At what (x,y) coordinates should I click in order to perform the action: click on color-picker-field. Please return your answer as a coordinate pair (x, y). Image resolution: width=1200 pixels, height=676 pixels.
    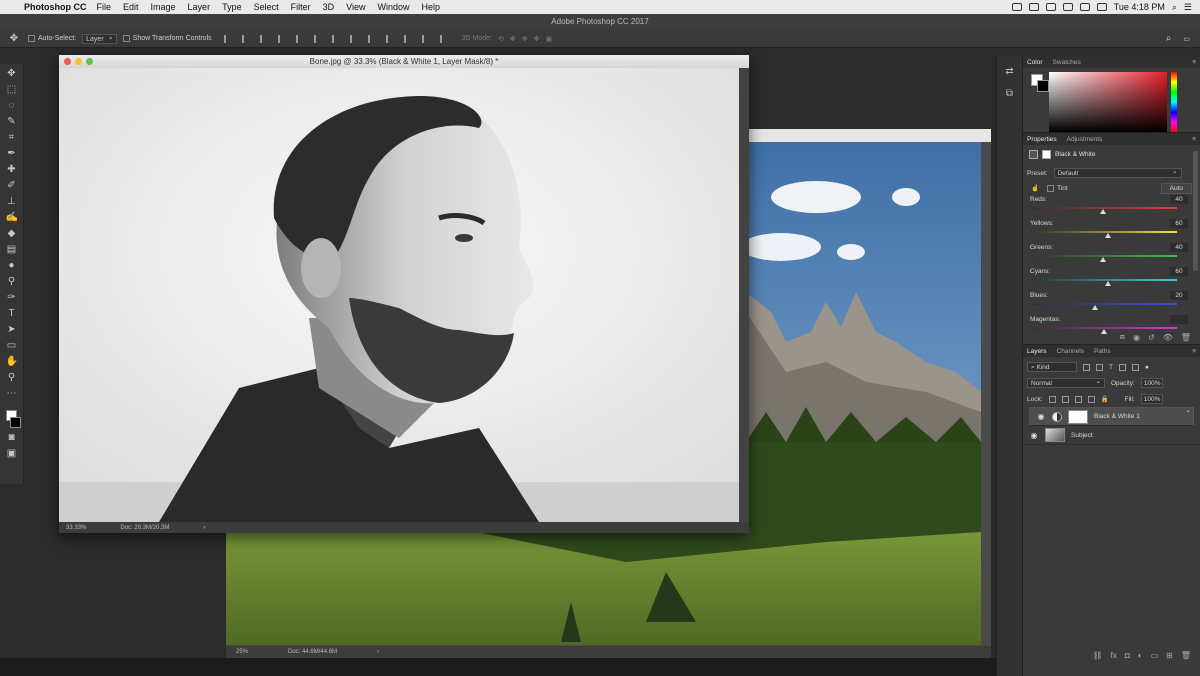
    Looking at the image, I should click on (1108, 102).